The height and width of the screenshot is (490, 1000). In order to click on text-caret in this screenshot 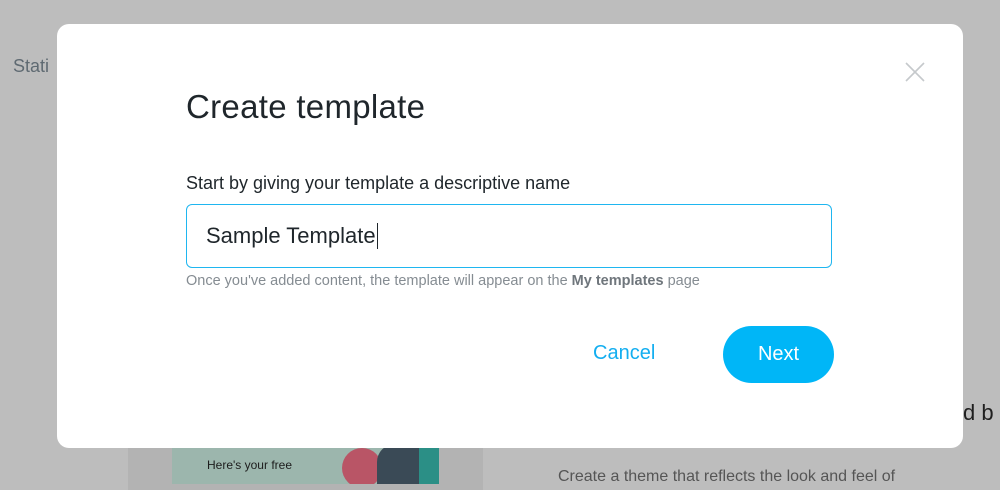, I will do `click(377, 236)`.